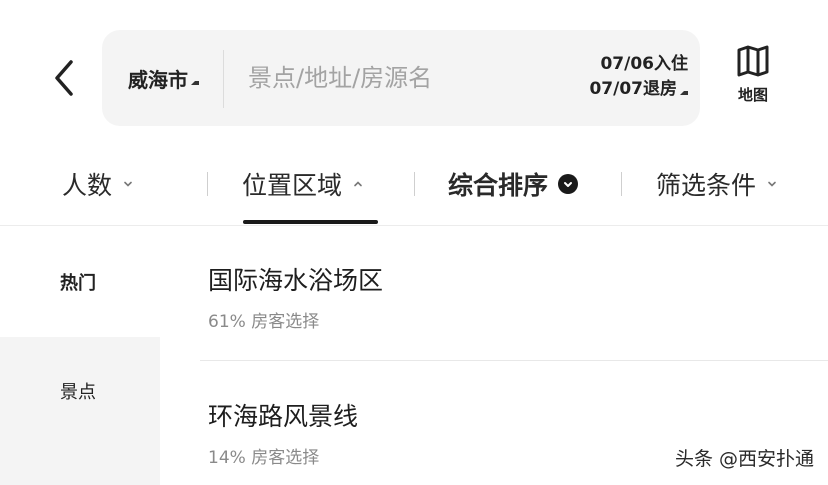  Describe the element at coordinates (568, 184) in the screenshot. I see `check-circle-icon` at that location.